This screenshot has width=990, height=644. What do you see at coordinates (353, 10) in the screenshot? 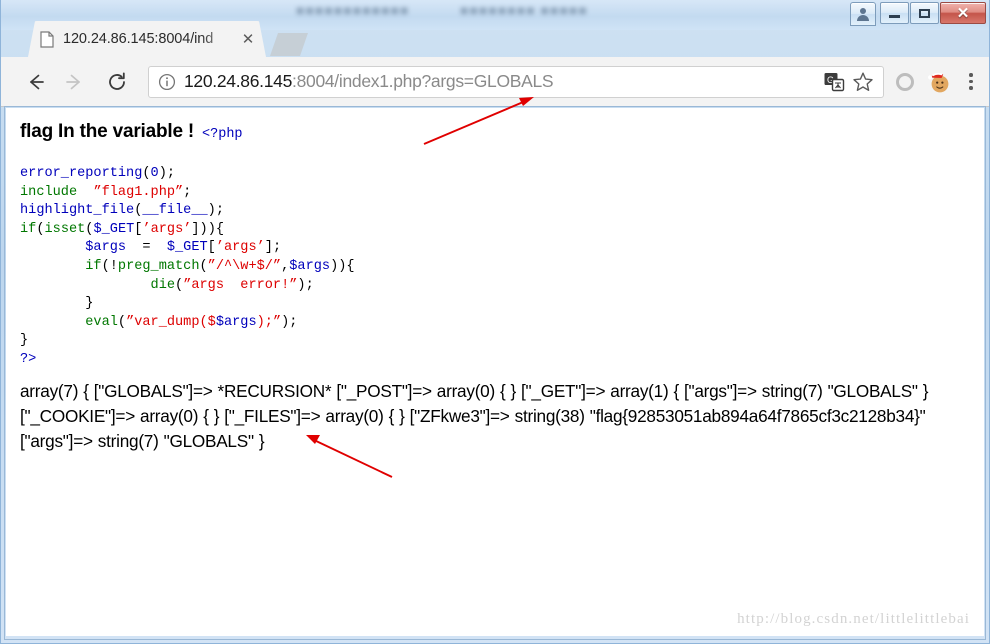
I see `blurred-backdrop-text-left: ■■■■■■■■■■■■` at bounding box center [353, 10].